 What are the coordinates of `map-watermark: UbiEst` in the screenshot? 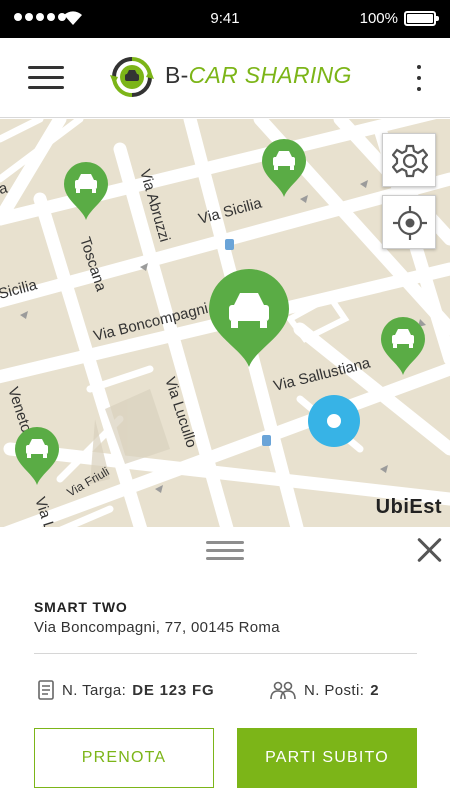 It's located at (408, 507).